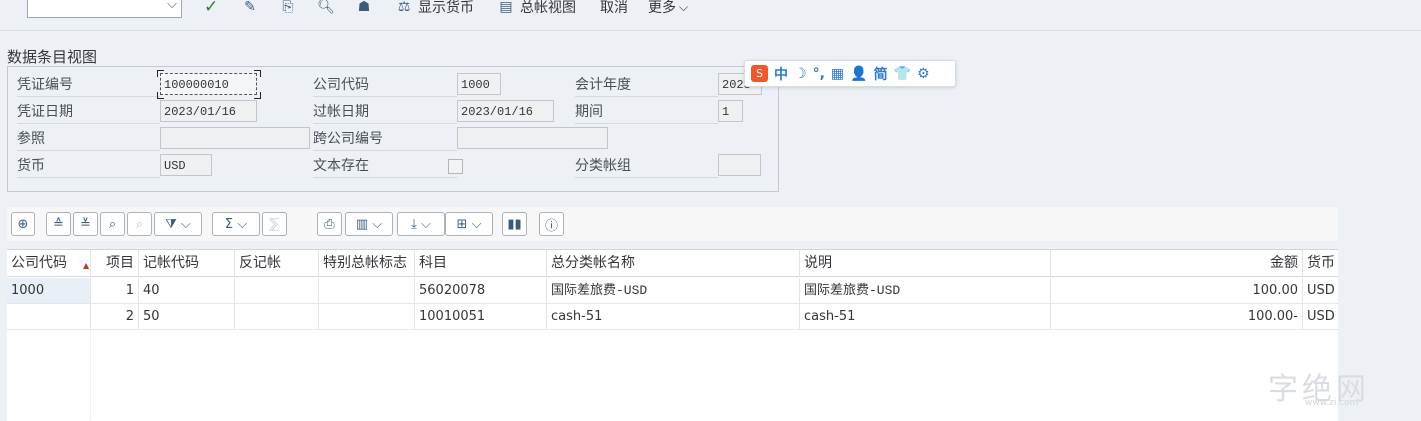  I want to click on sort-ascending-button: ≙, so click(58, 224).